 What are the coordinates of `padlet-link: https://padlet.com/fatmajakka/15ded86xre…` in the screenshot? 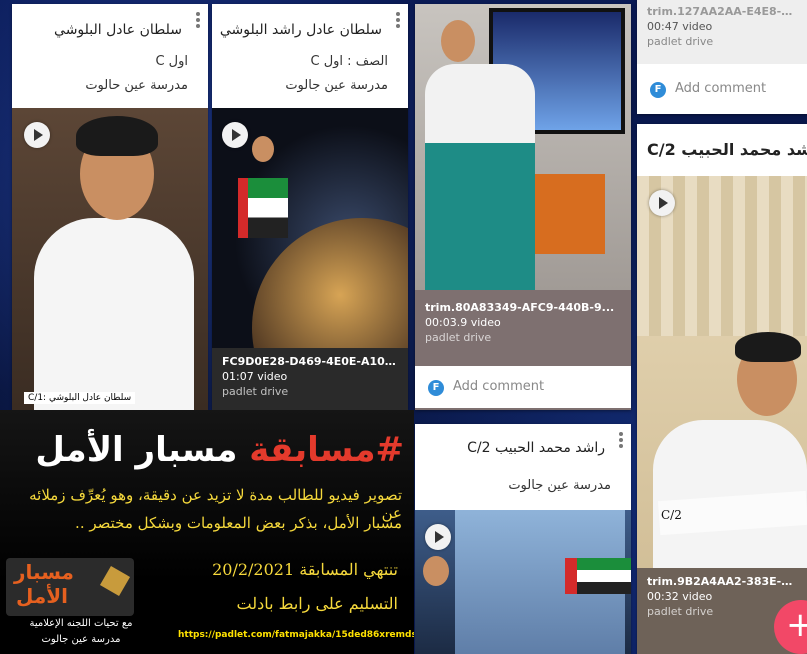 It's located at (296, 635).